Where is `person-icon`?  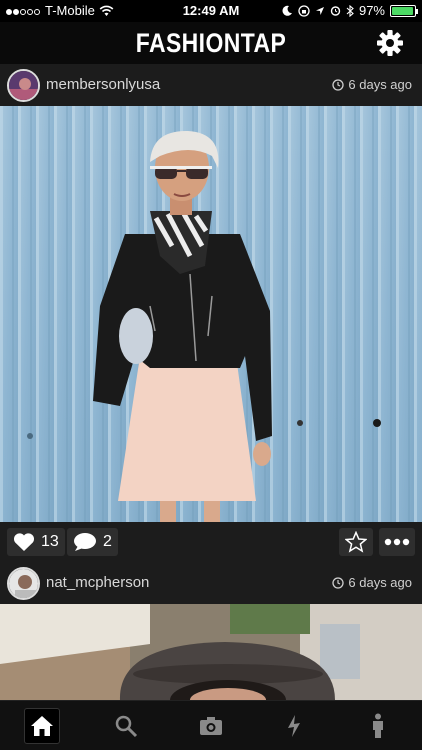
person-icon is located at coordinates (378, 725).